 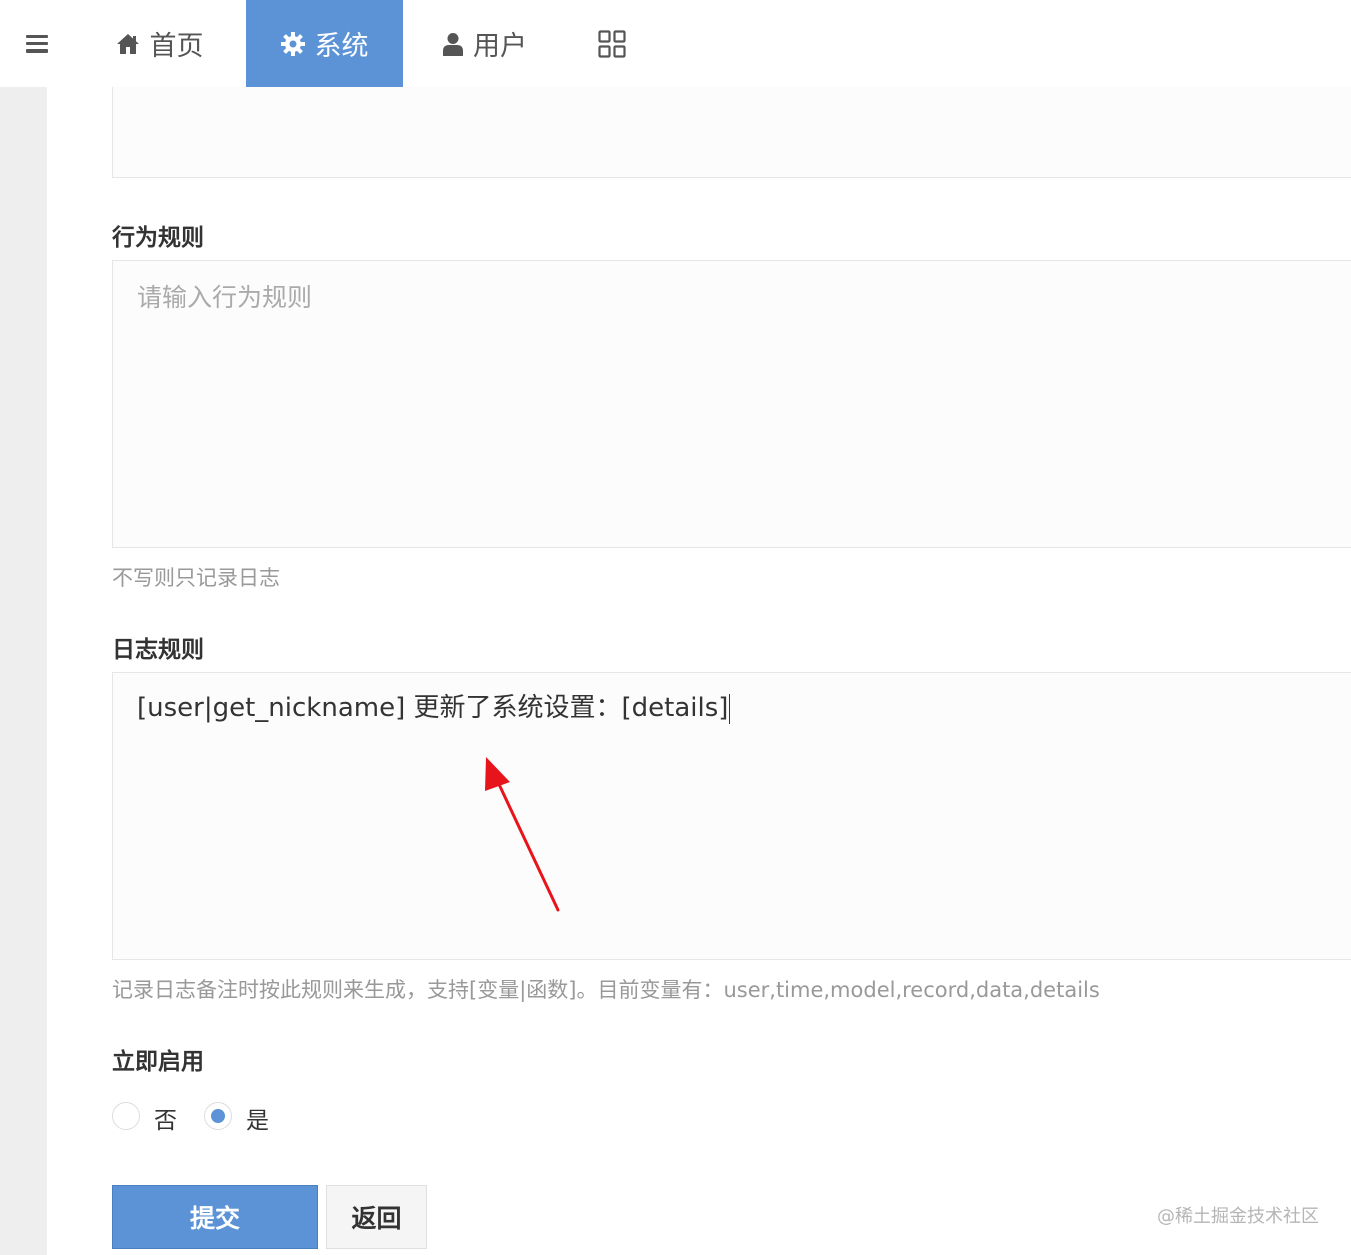 I want to click on radio-yes, so click(x=218, y=1116).